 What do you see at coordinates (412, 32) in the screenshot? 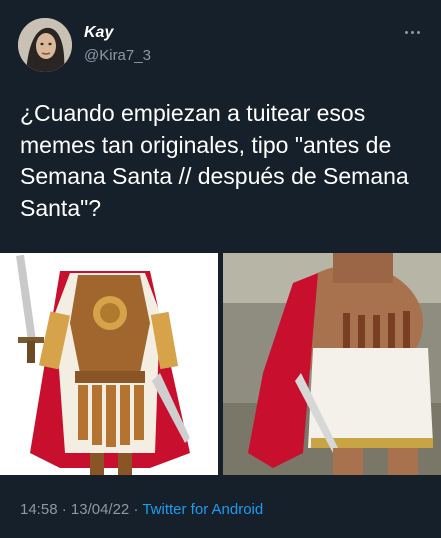
I see `more-horizontal-icon` at bounding box center [412, 32].